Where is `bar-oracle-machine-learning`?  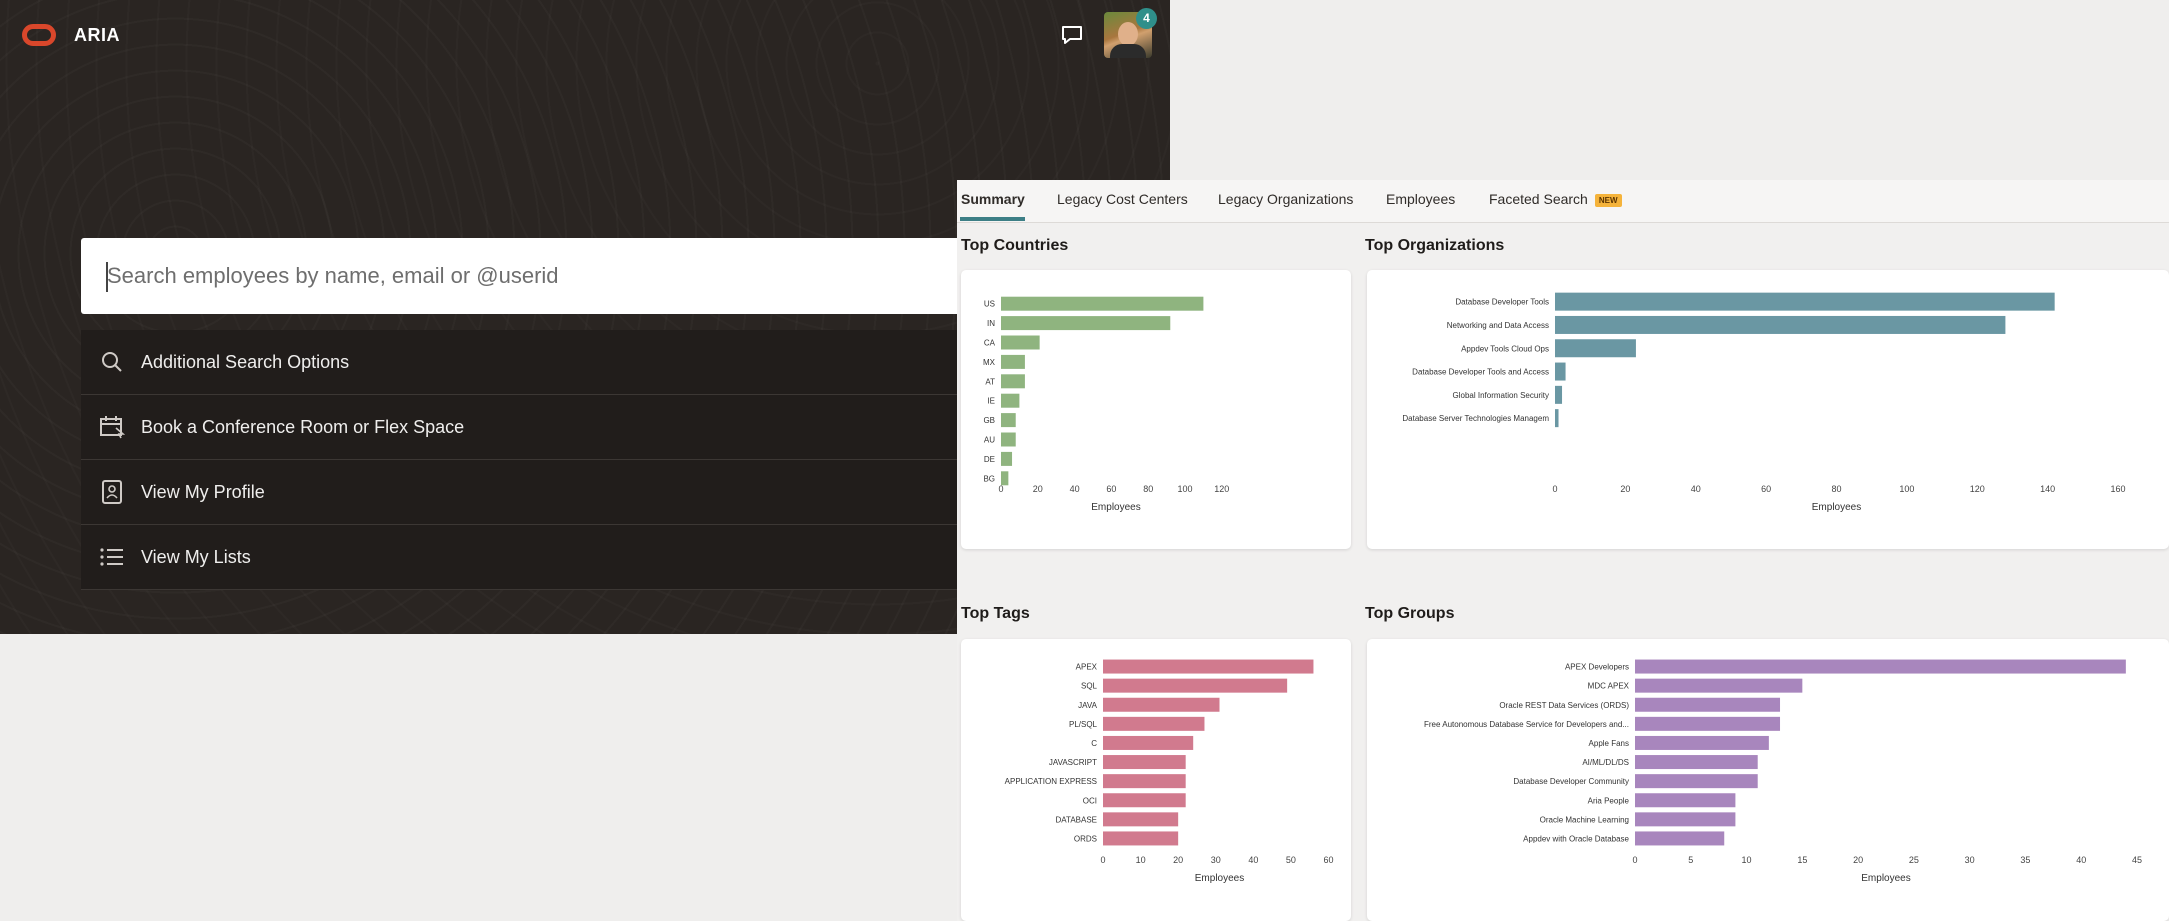
bar-oracle-machine-learning is located at coordinates (1685, 819).